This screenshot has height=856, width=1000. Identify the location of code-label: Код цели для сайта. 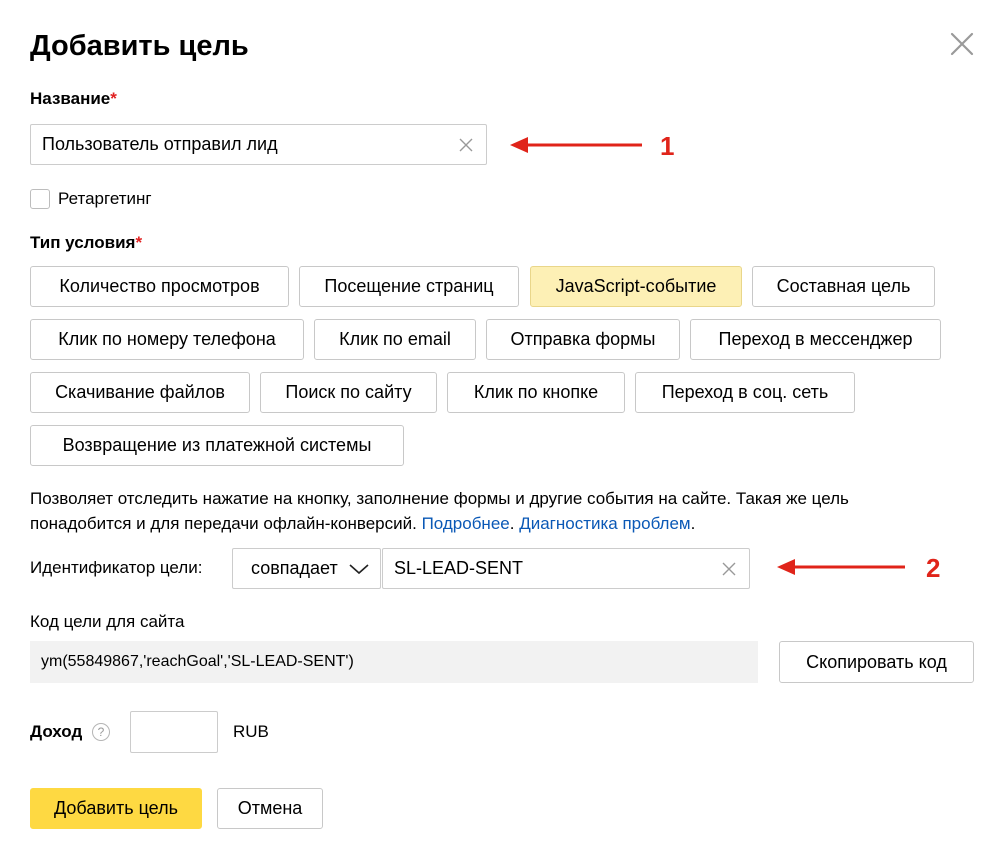
(107, 621).